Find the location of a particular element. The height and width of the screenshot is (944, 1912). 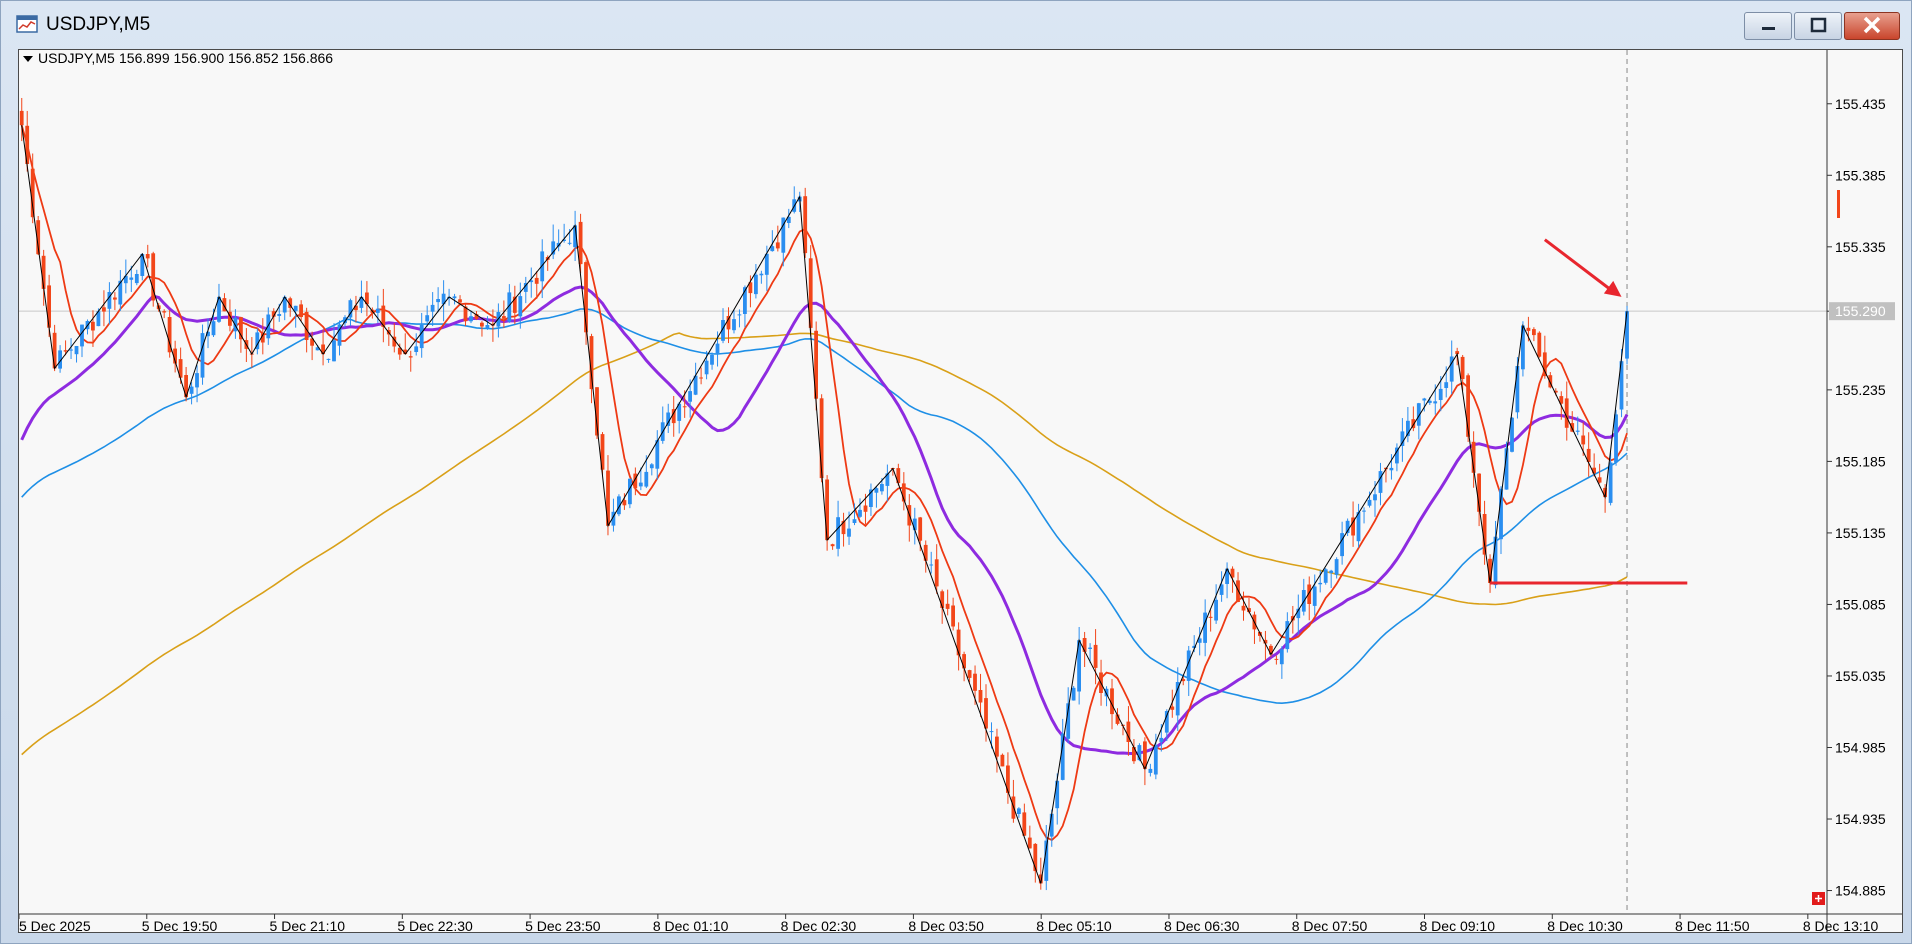

arrow-head-icon is located at coordinates (1612, 288).